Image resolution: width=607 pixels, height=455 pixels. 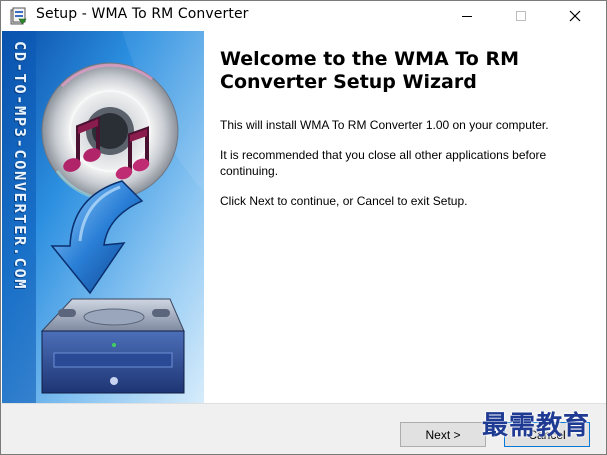 I want to click on cd-disc-graphic, so click(x=110, y=131).